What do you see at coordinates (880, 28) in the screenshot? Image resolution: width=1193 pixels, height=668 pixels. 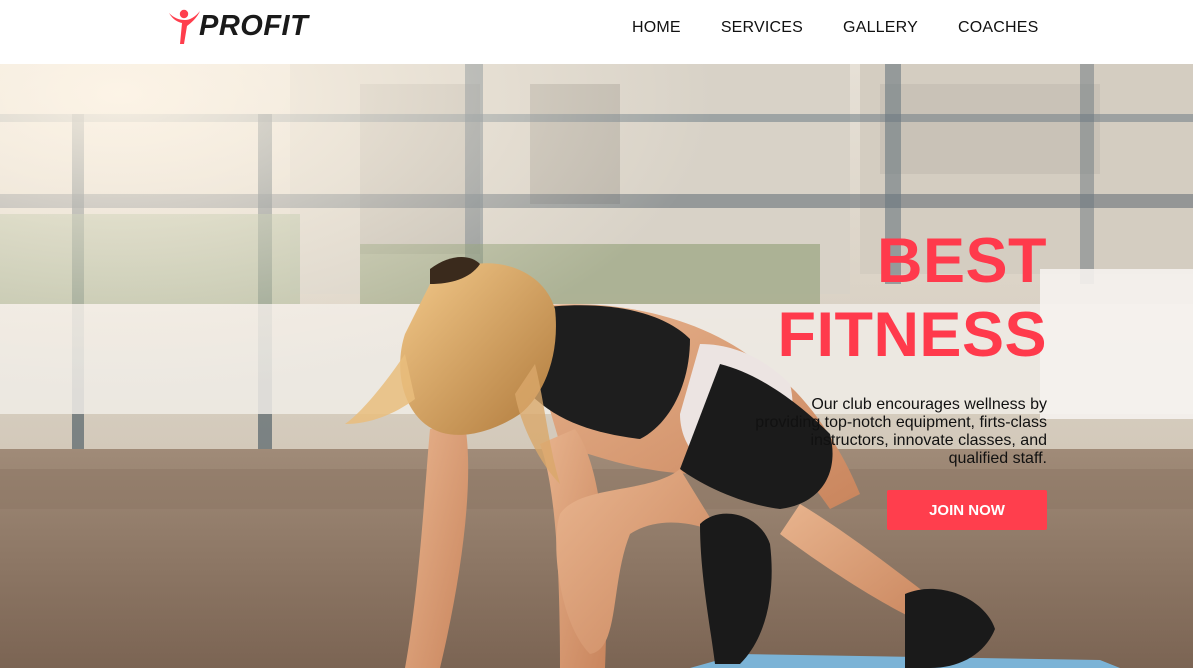 I see `nav-gallery: GALLERY` at bounding box center [880, 28].